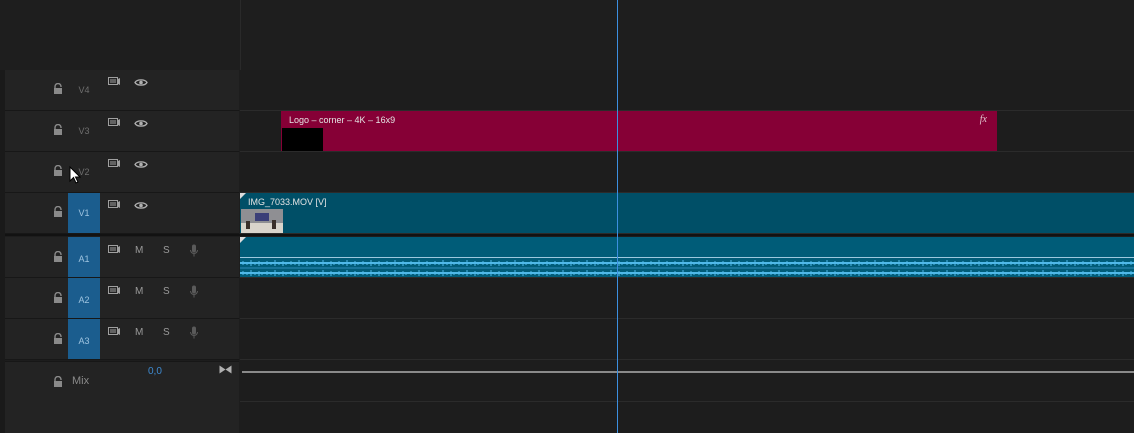 The height and width of the screenshot is (433, 1134). What do you see at coordinates (287, 202) in the screenshot?
I see `video-clip-name: IMG_7033.MOV [V]` at bounding box center [287, 202].